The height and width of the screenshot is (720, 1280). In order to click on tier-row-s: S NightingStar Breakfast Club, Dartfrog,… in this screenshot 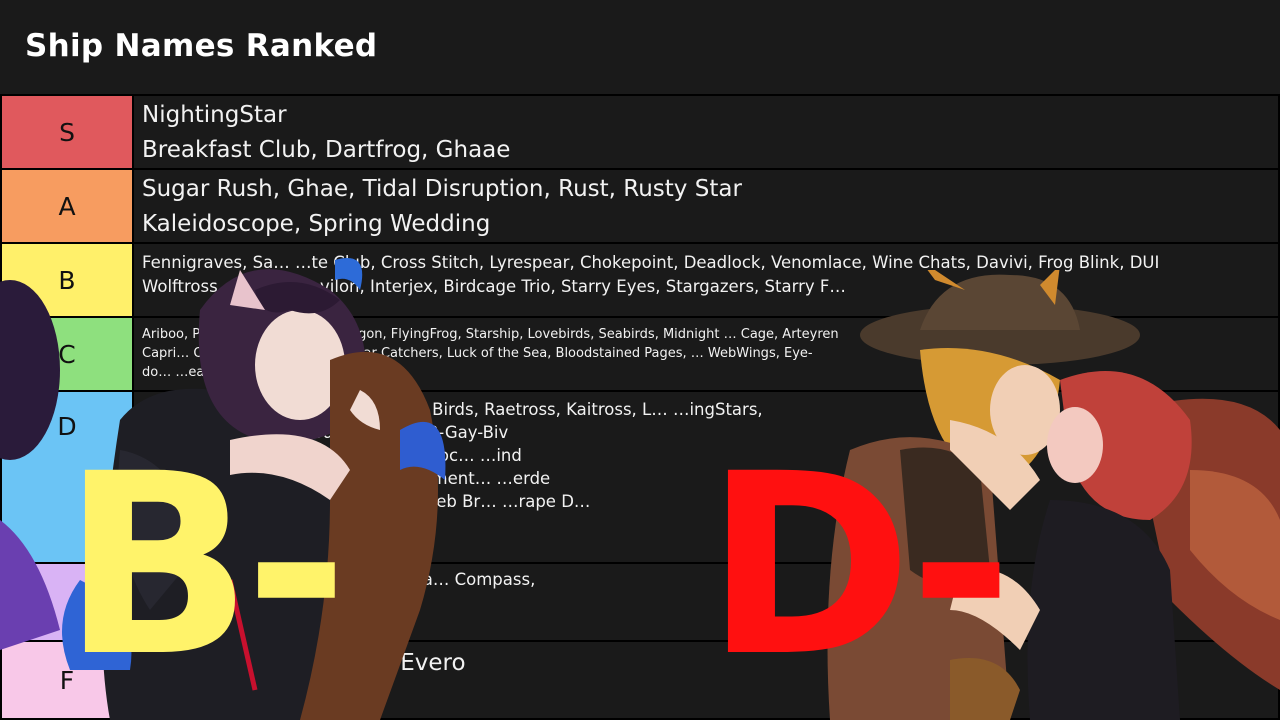, I will do `click(640, 132)`.